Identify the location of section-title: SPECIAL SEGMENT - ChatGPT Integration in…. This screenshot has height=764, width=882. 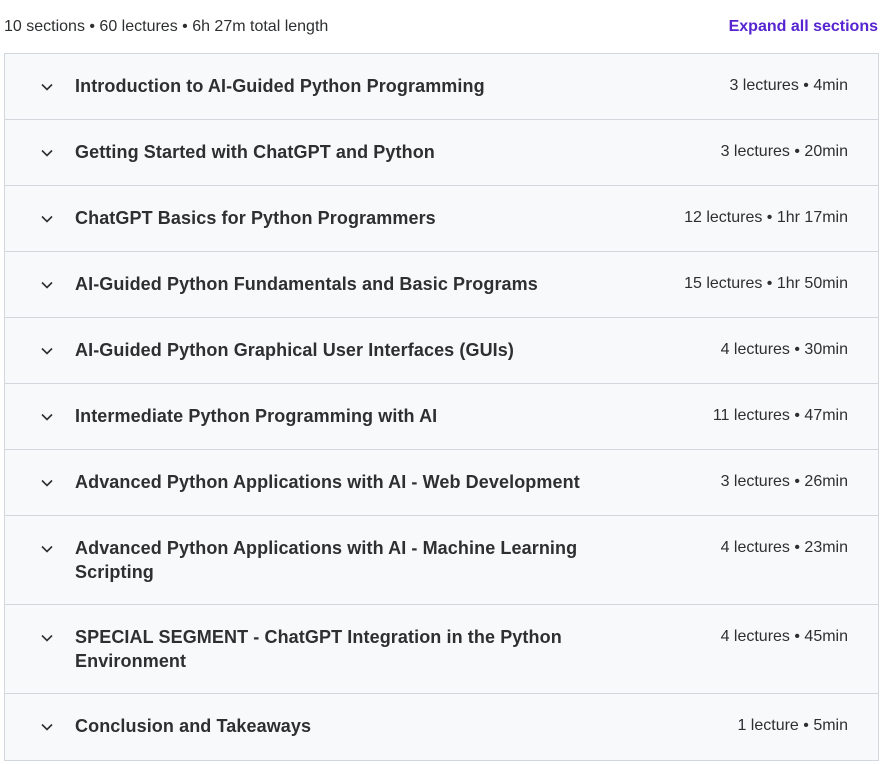
(318, 649).